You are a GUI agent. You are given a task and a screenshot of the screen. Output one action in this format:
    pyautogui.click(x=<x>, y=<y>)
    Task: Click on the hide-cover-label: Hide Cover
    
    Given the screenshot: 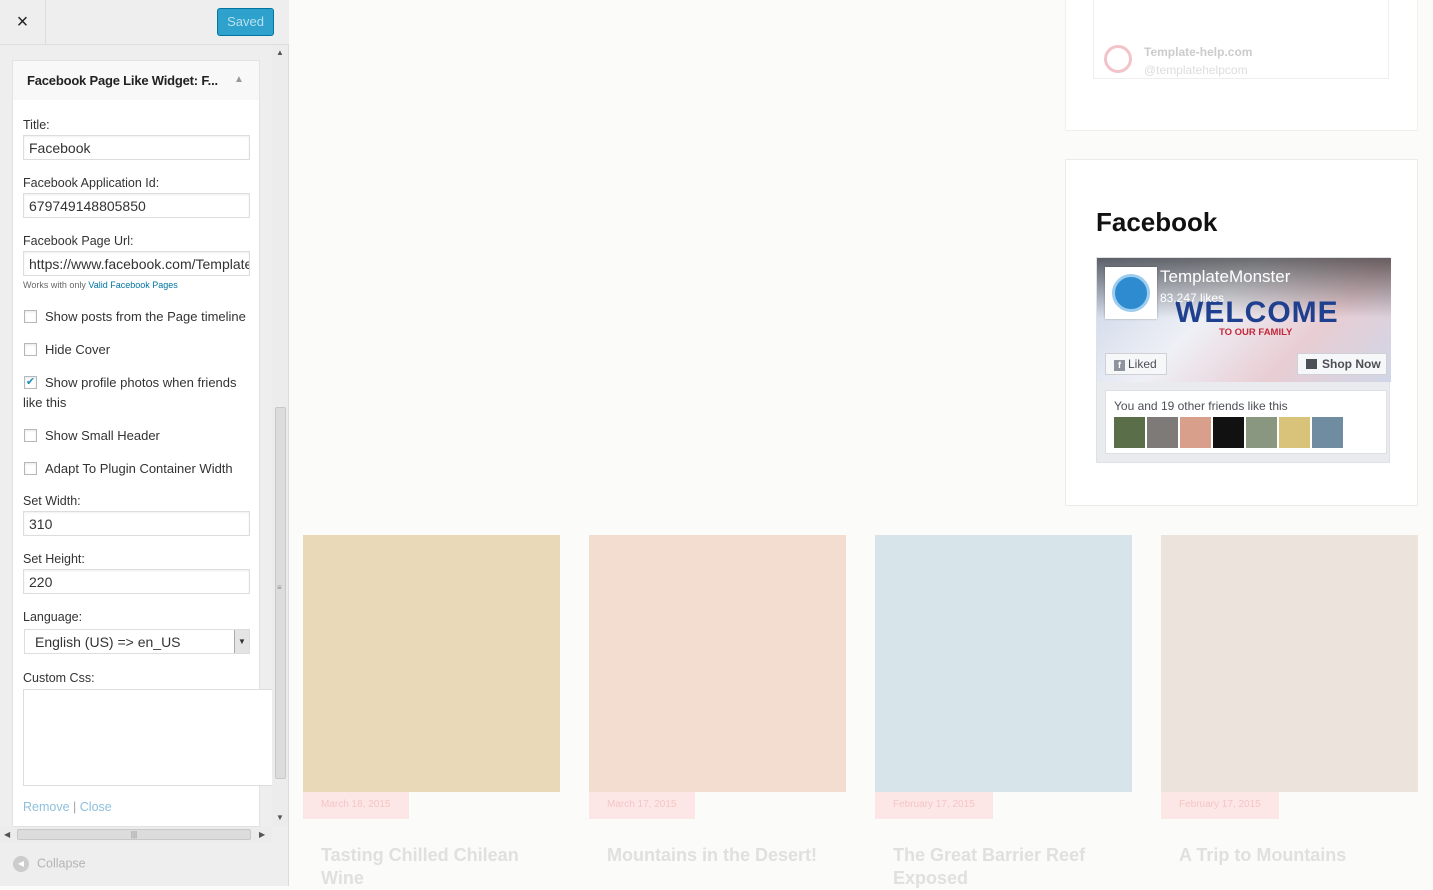 What is the action you would take?
    pyautogui.click(x=78, y=349)
    